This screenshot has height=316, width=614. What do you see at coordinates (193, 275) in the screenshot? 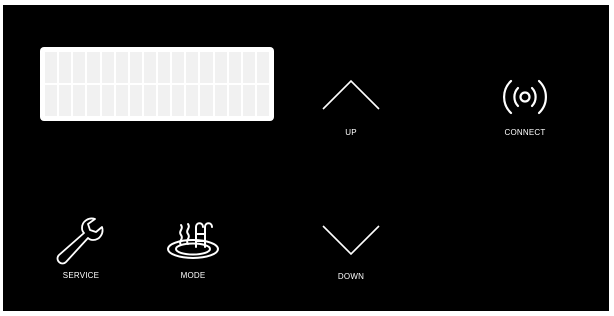
I see `mode-label: MODE` at bounding box center [193, 275].